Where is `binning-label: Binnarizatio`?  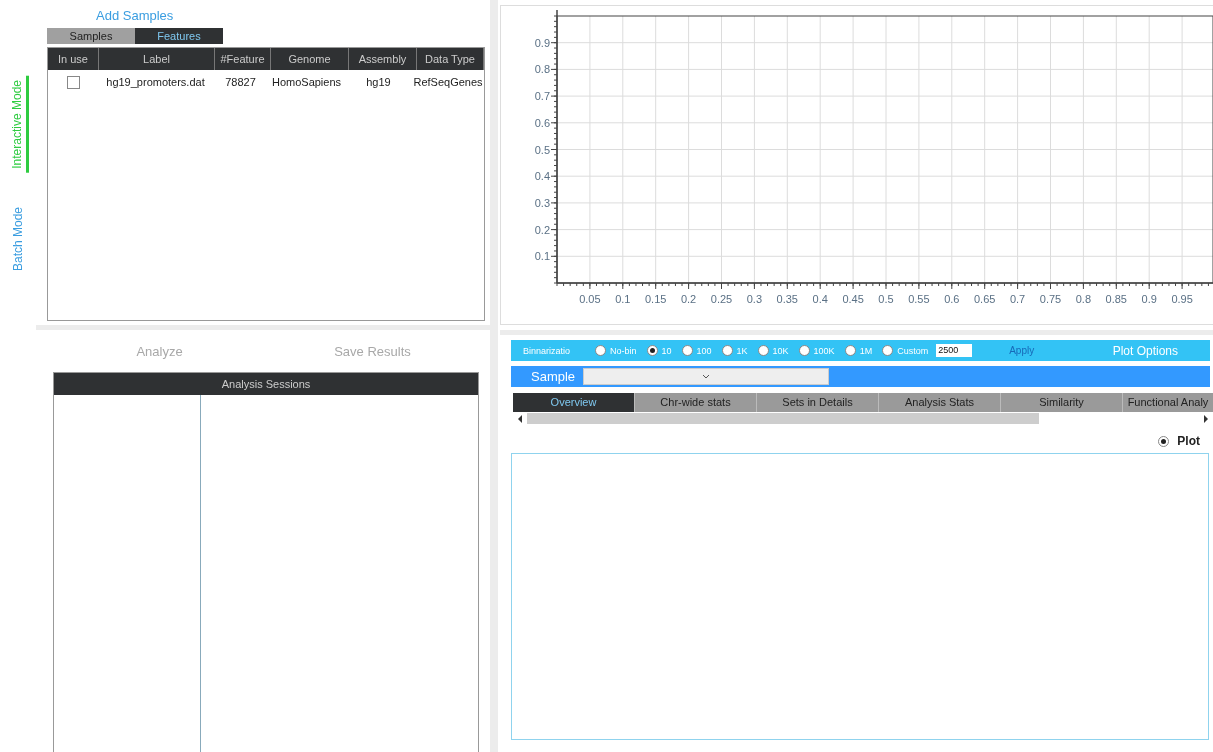 binning-label: Binnarizatio is located at coordinates (547, 350).